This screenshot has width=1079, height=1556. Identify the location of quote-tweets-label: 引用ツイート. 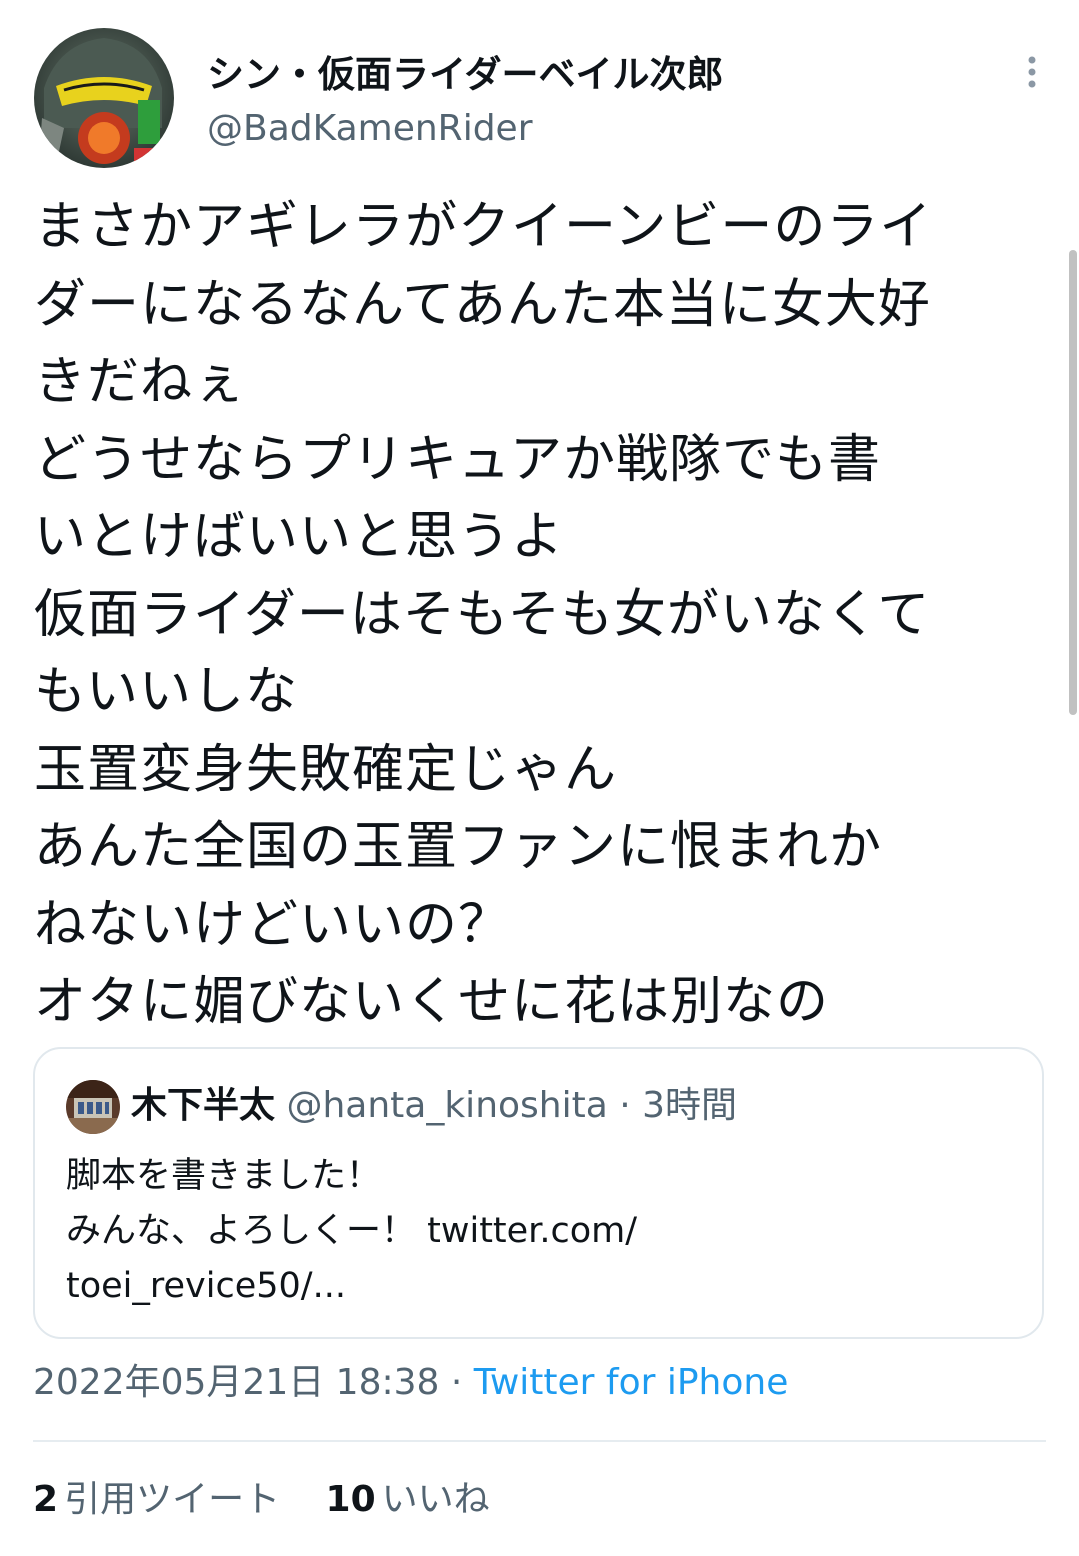
(172, 1499).